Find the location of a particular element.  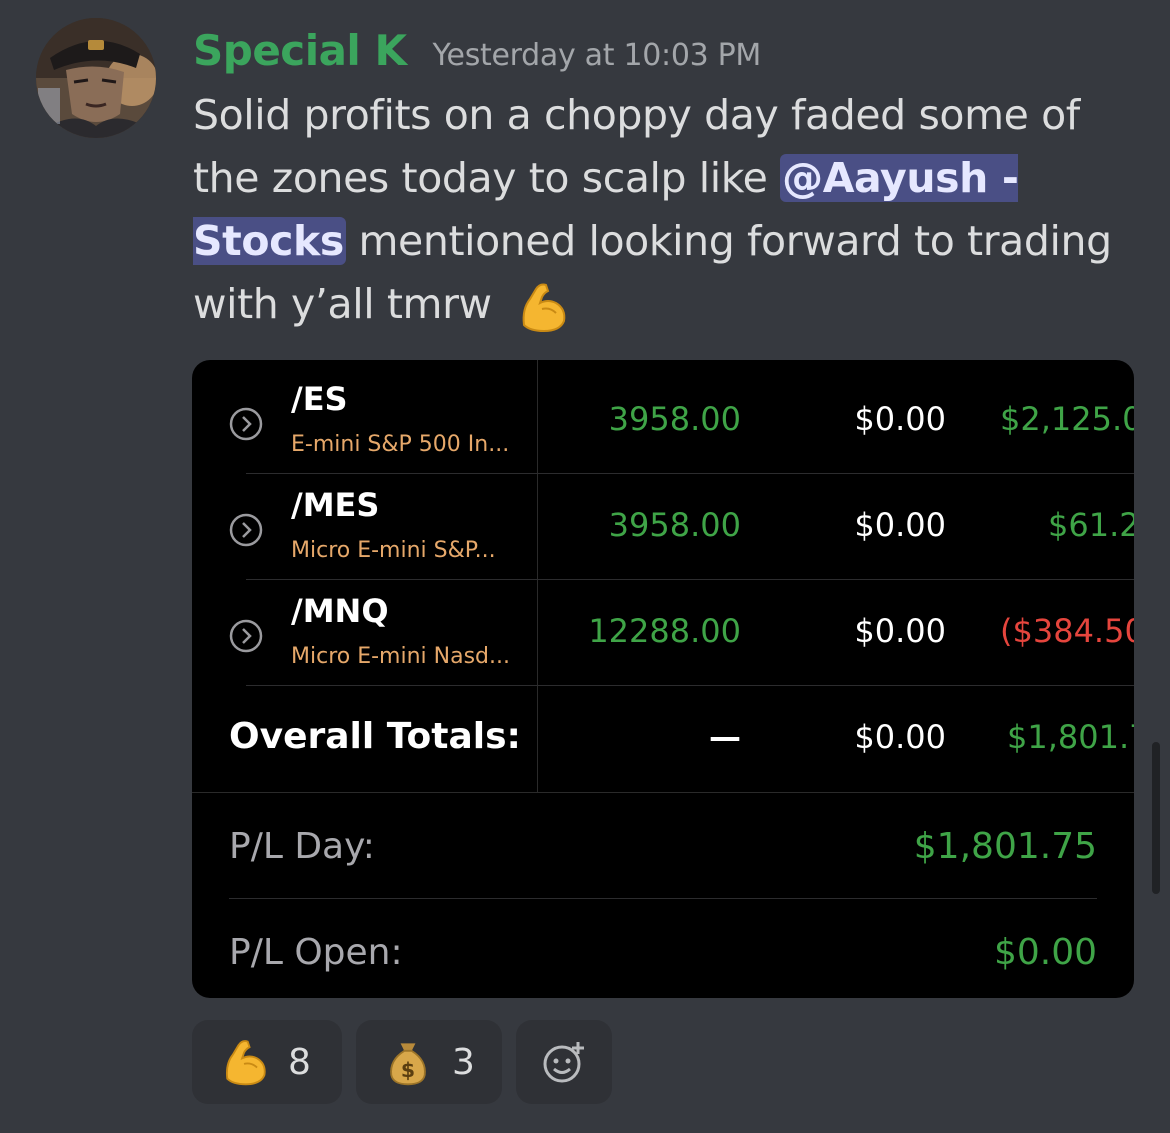

position-pl-day: $2,125.0 is located at coordinates (1067, 419).